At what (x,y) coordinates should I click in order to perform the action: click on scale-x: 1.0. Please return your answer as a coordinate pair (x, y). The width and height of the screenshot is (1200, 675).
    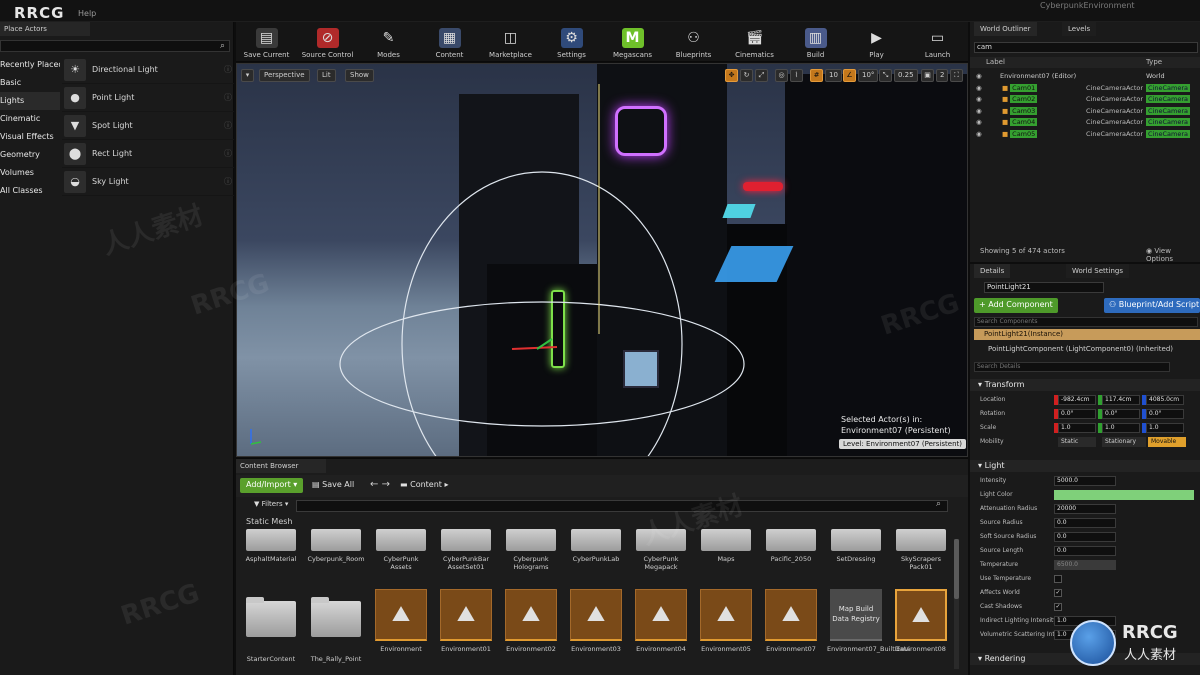
    Looking at the image, I should click on (1077, 428).